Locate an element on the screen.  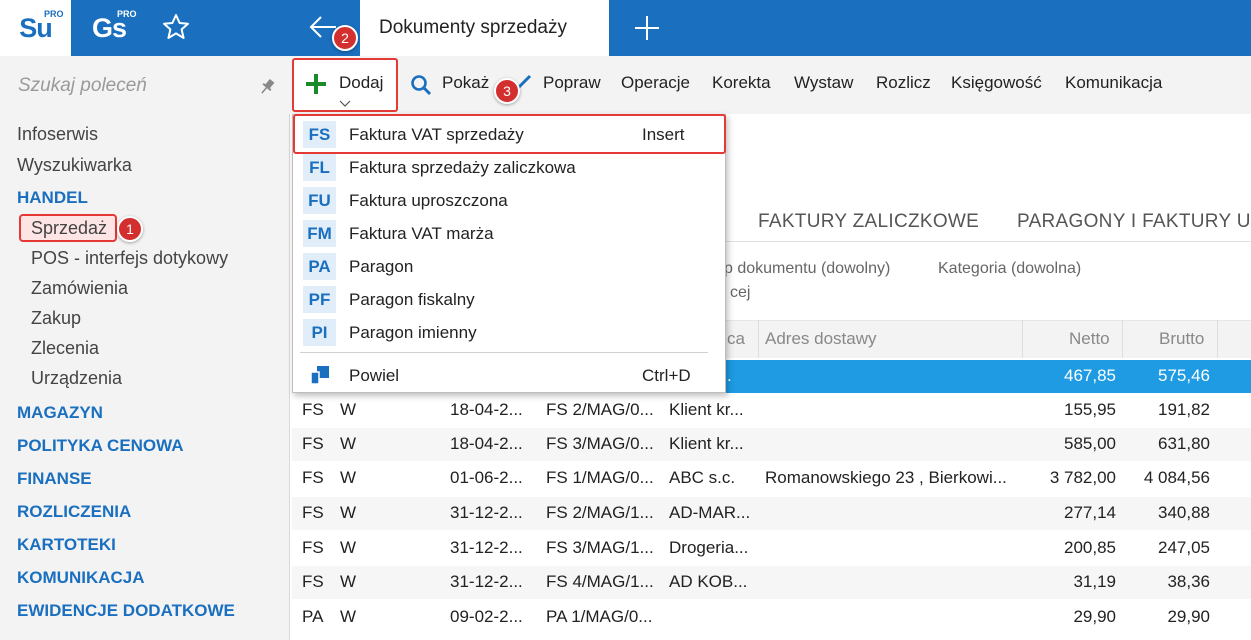
accounting-menu: Księgowość is located at coordinates (996, 83).